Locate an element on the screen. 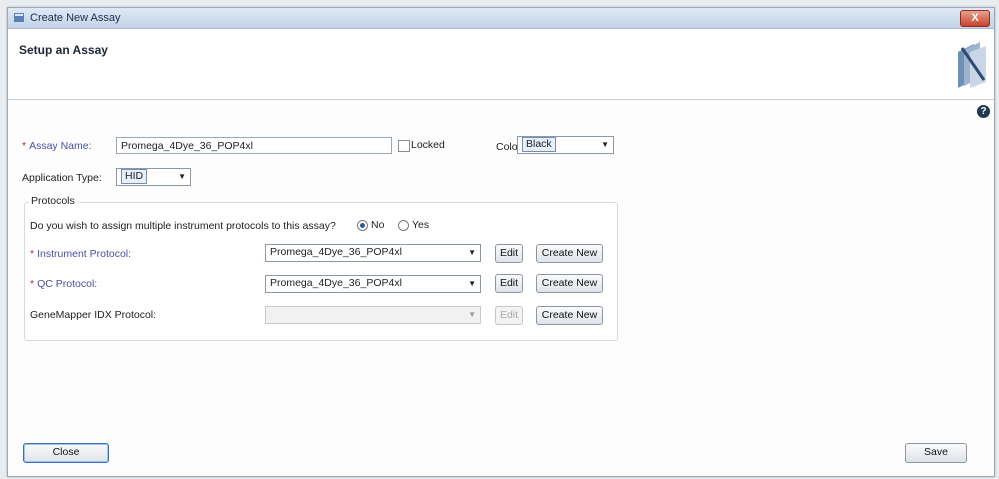  assay-name-label-text: Assay Name: is located at coordinates (60, 146).